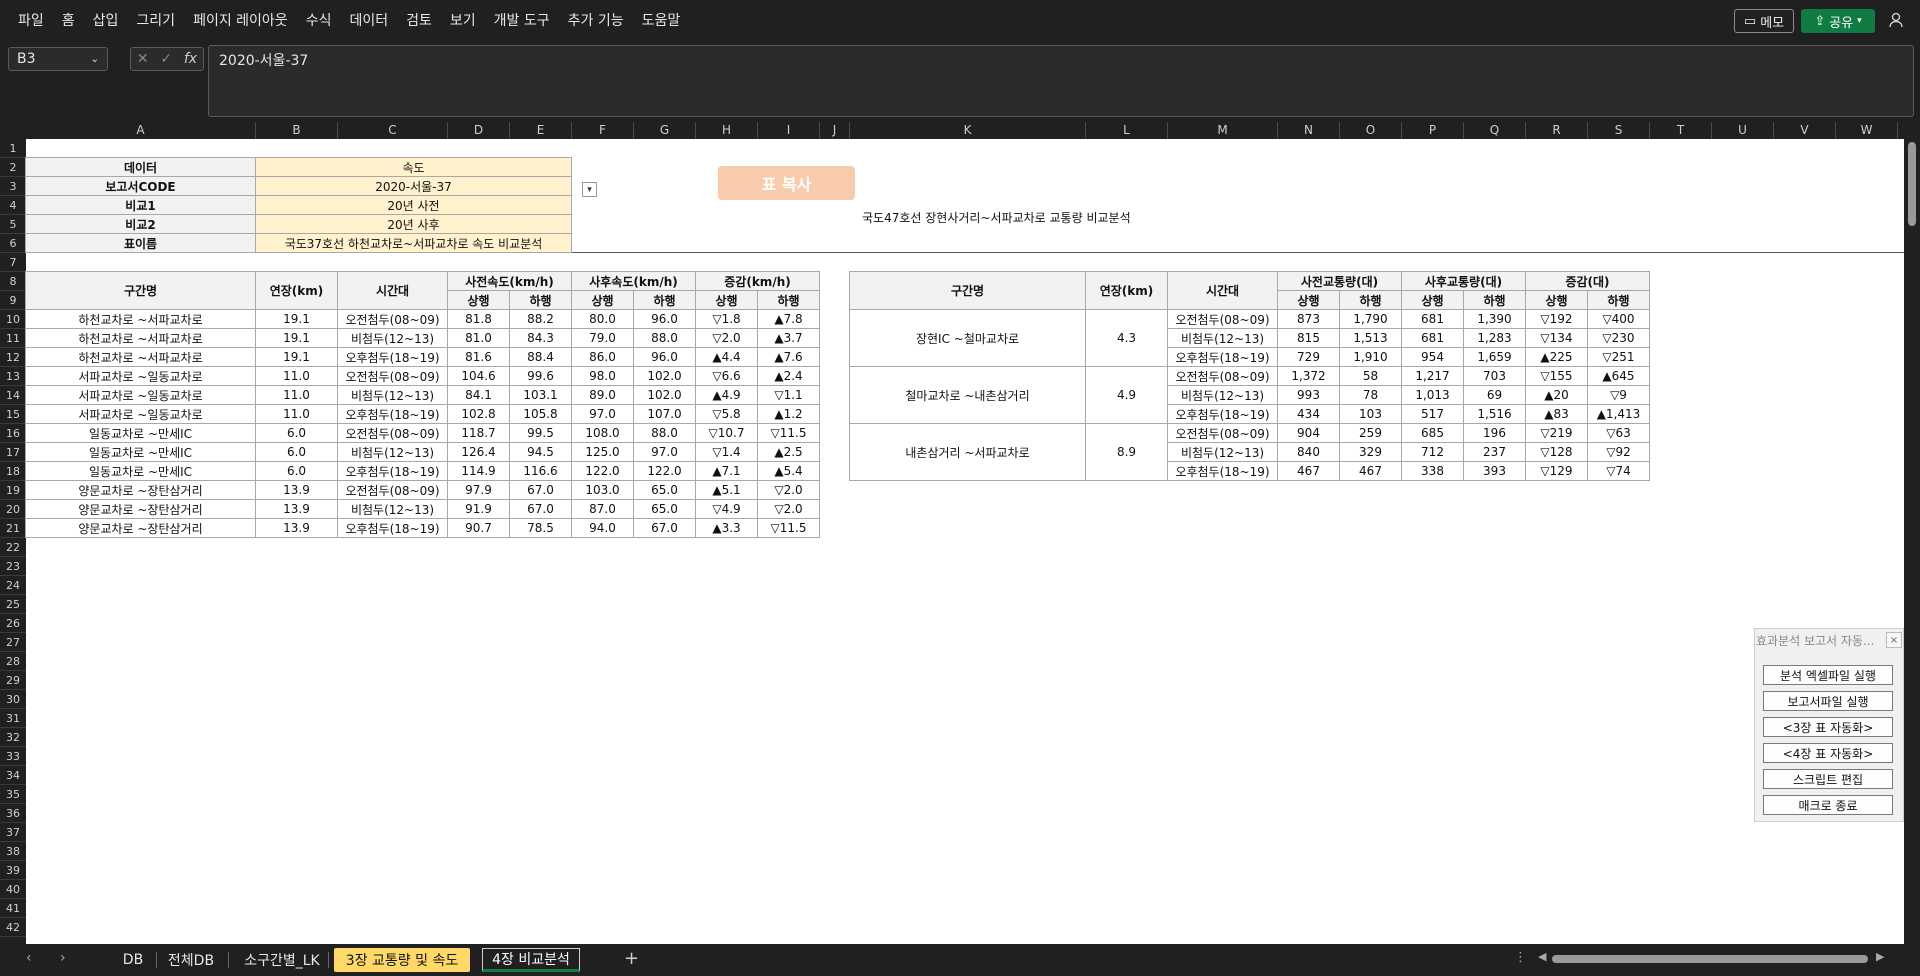 Image resolution: width=1920 pixels, height=976 pixels. I want to click on t1-cell: 비첨두(12~13), so click(393, 395).